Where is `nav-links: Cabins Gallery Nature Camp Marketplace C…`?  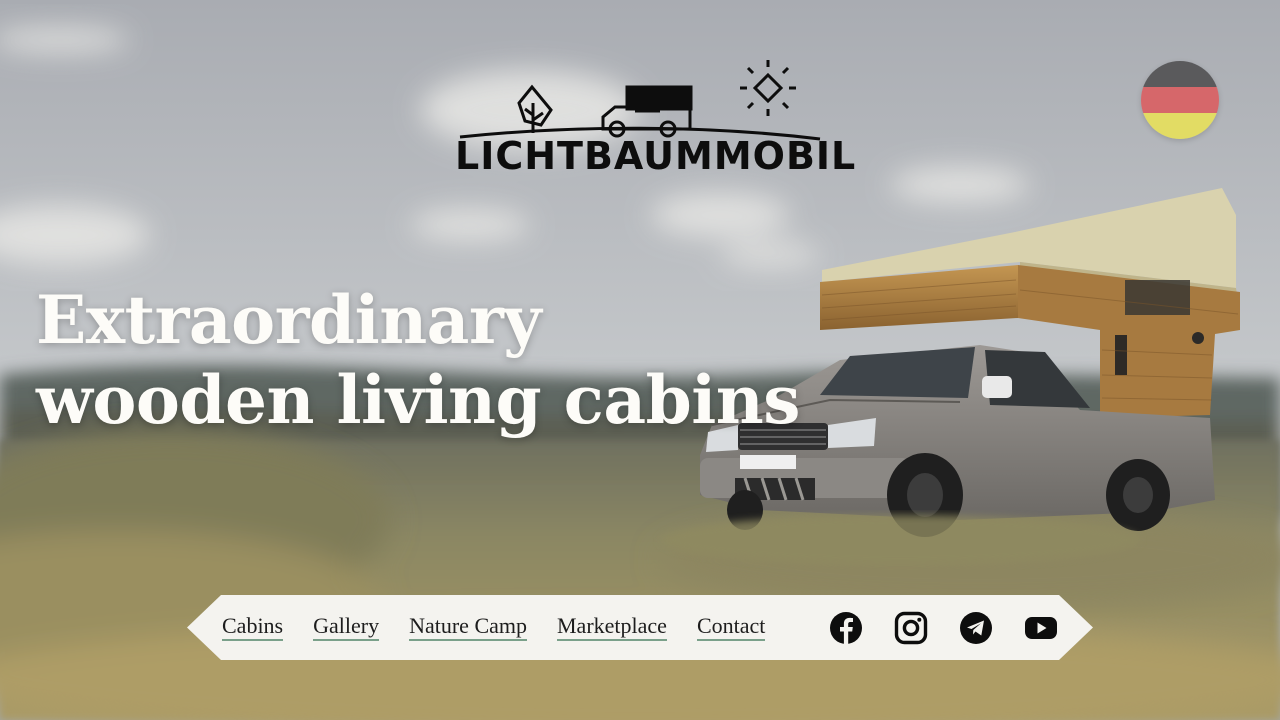
nav-links: Cabins Gallery Nature Camp Marketplace C… is located at coordinates (508, 627).